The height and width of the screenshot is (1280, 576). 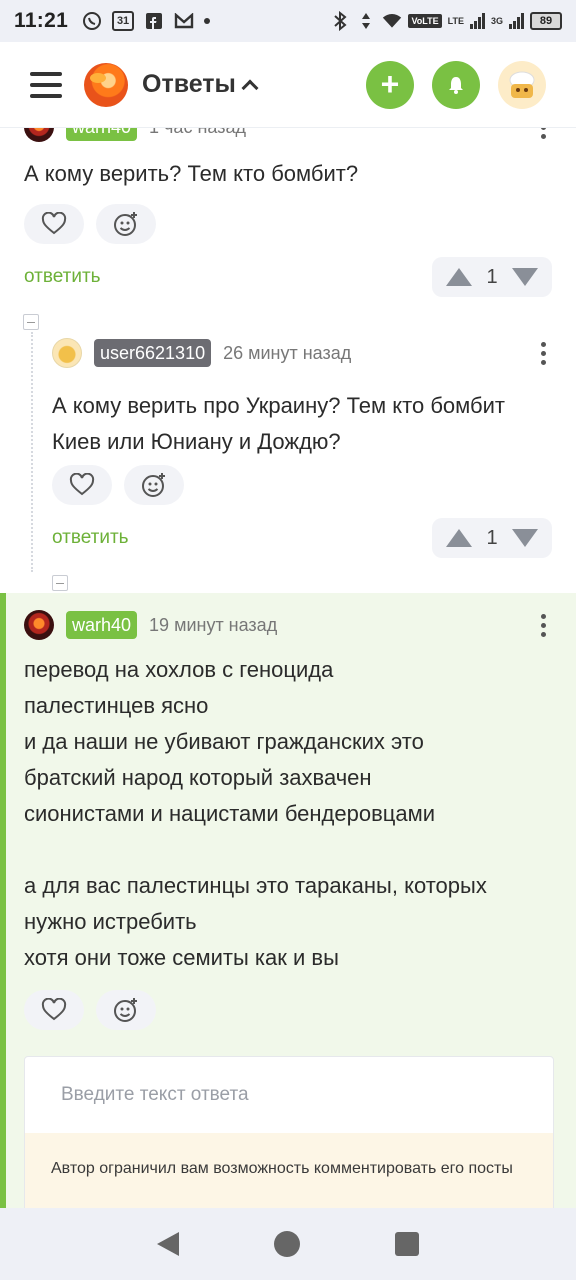 I want to click on status-time: 11:21, so click(x=41, y=20).